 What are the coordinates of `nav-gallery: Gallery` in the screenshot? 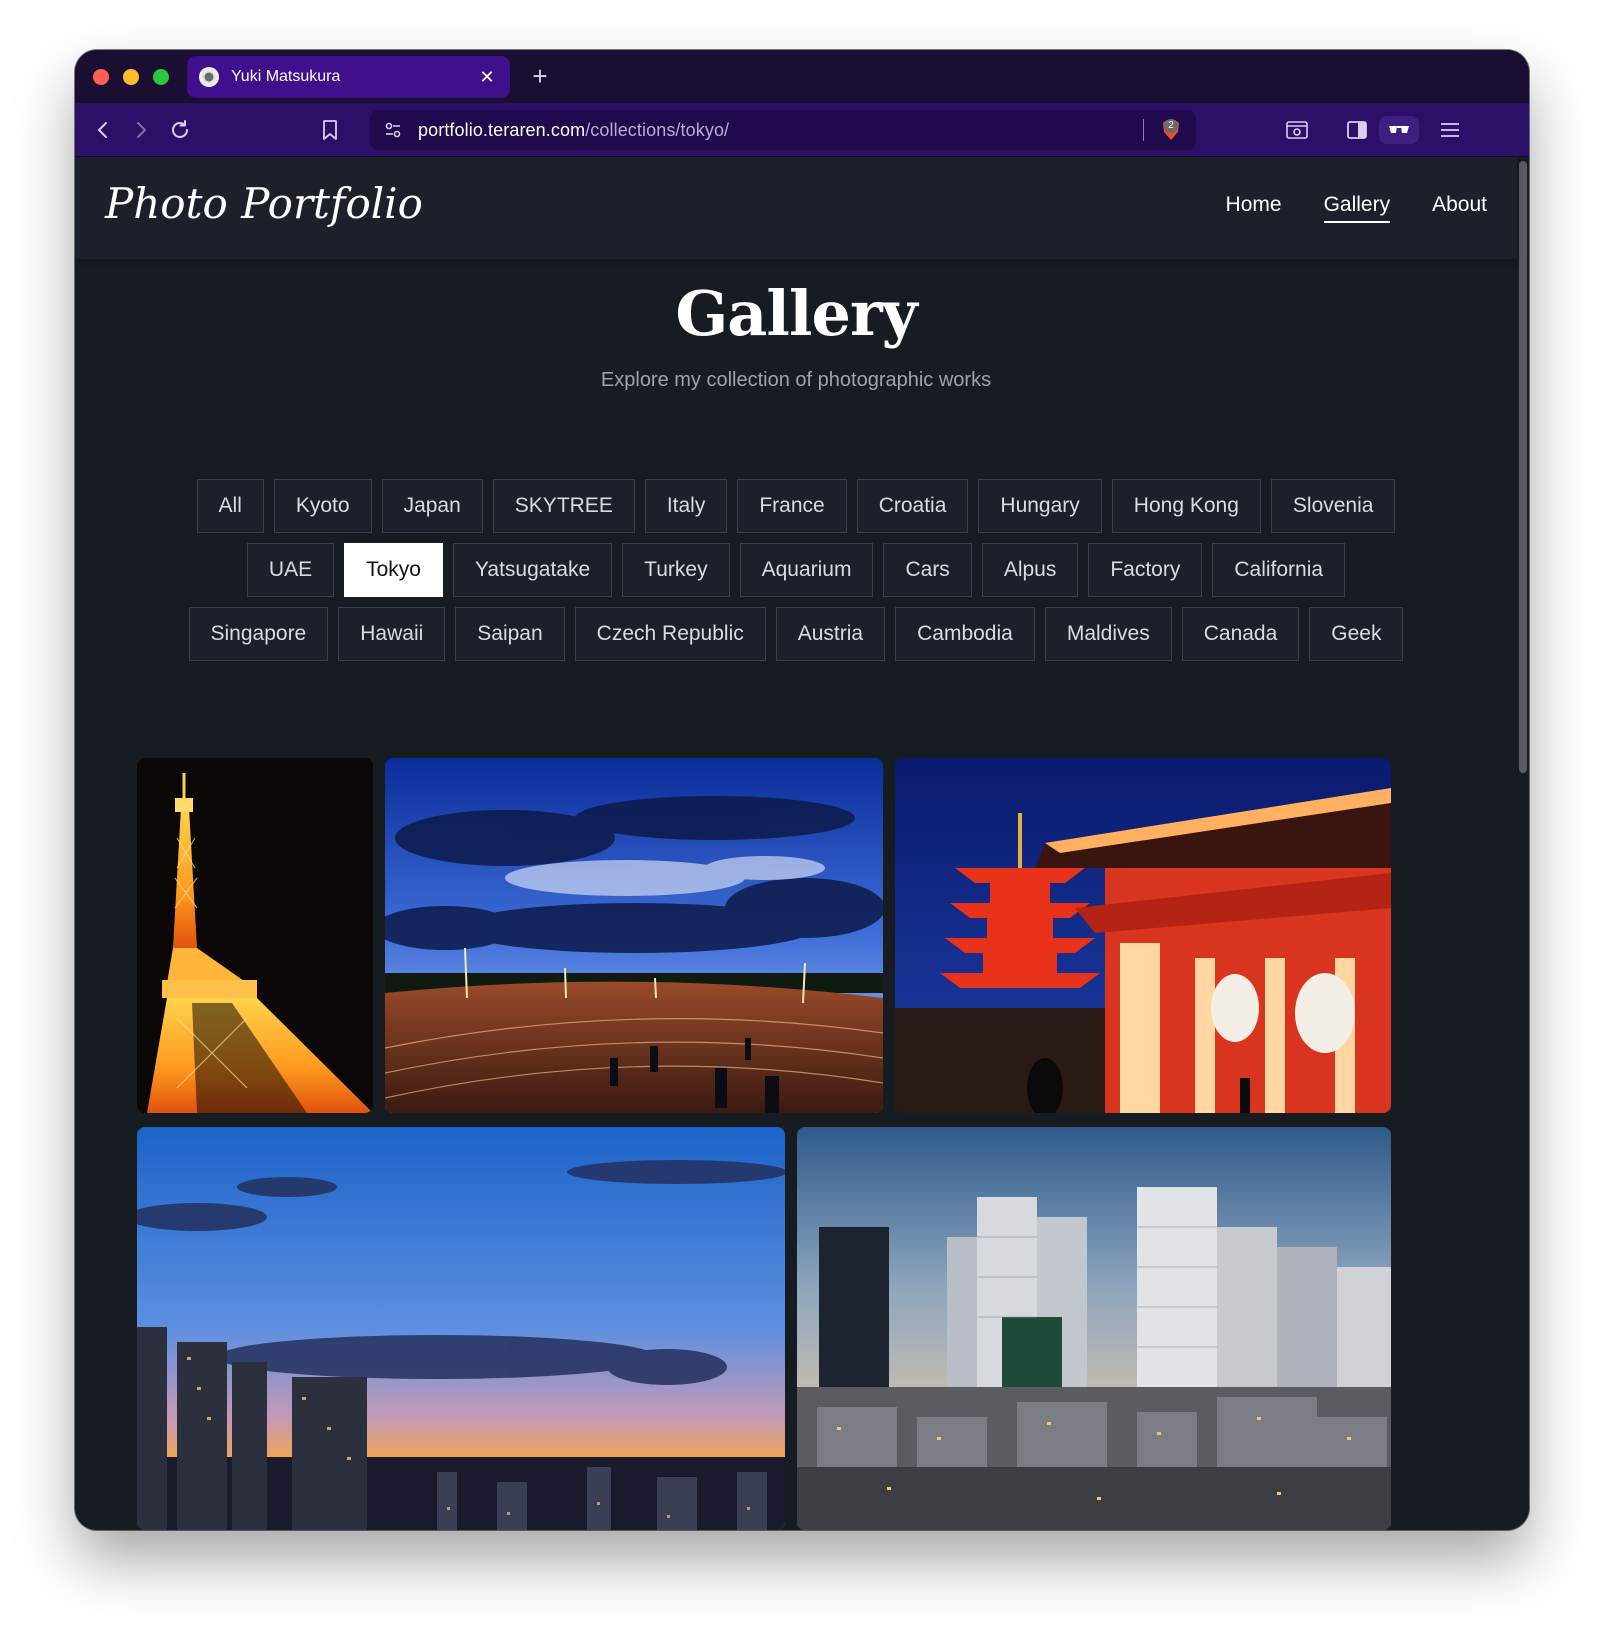 It's located at (1356, 208).